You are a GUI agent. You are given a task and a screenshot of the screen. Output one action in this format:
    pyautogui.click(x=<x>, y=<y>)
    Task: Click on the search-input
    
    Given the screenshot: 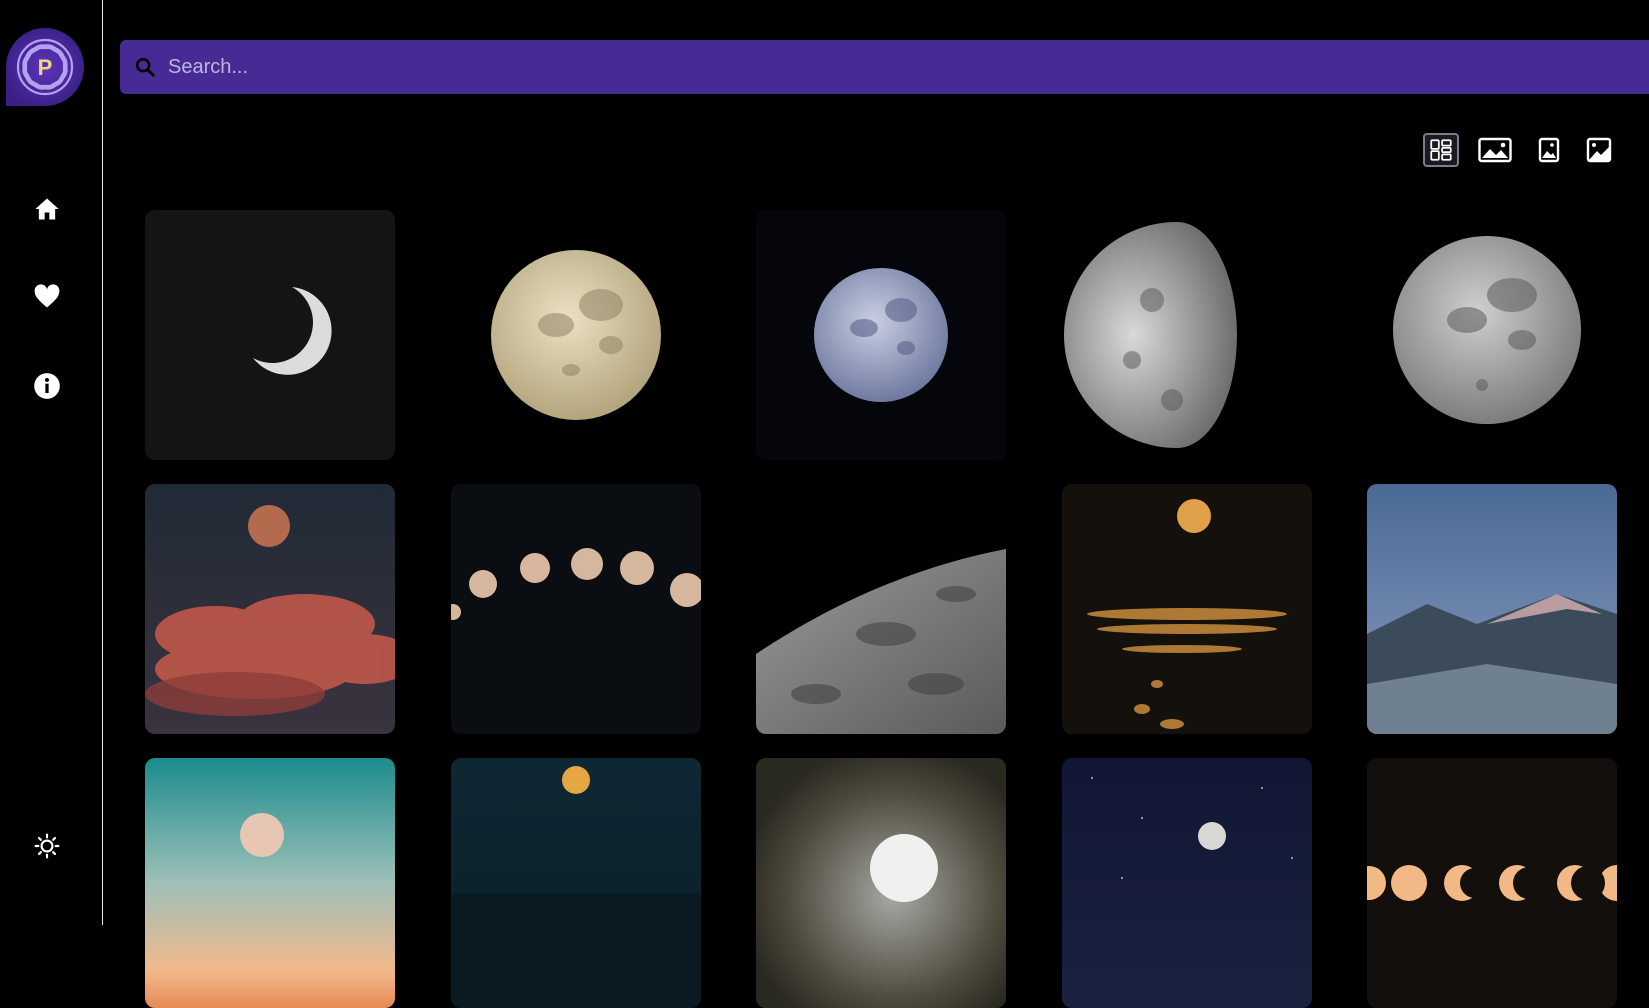 What is the action you would take?
    pyautogui.click(x=907, y=67)
    